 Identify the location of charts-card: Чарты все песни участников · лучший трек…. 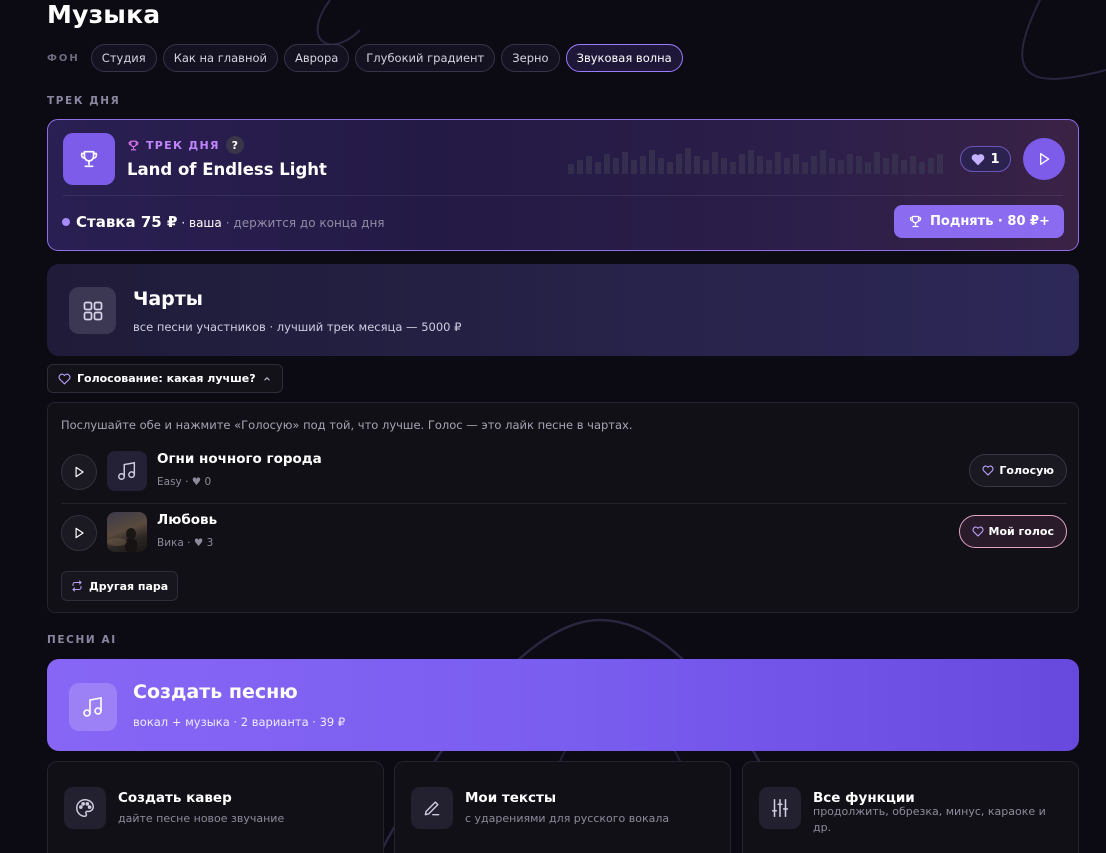
(563, 310).